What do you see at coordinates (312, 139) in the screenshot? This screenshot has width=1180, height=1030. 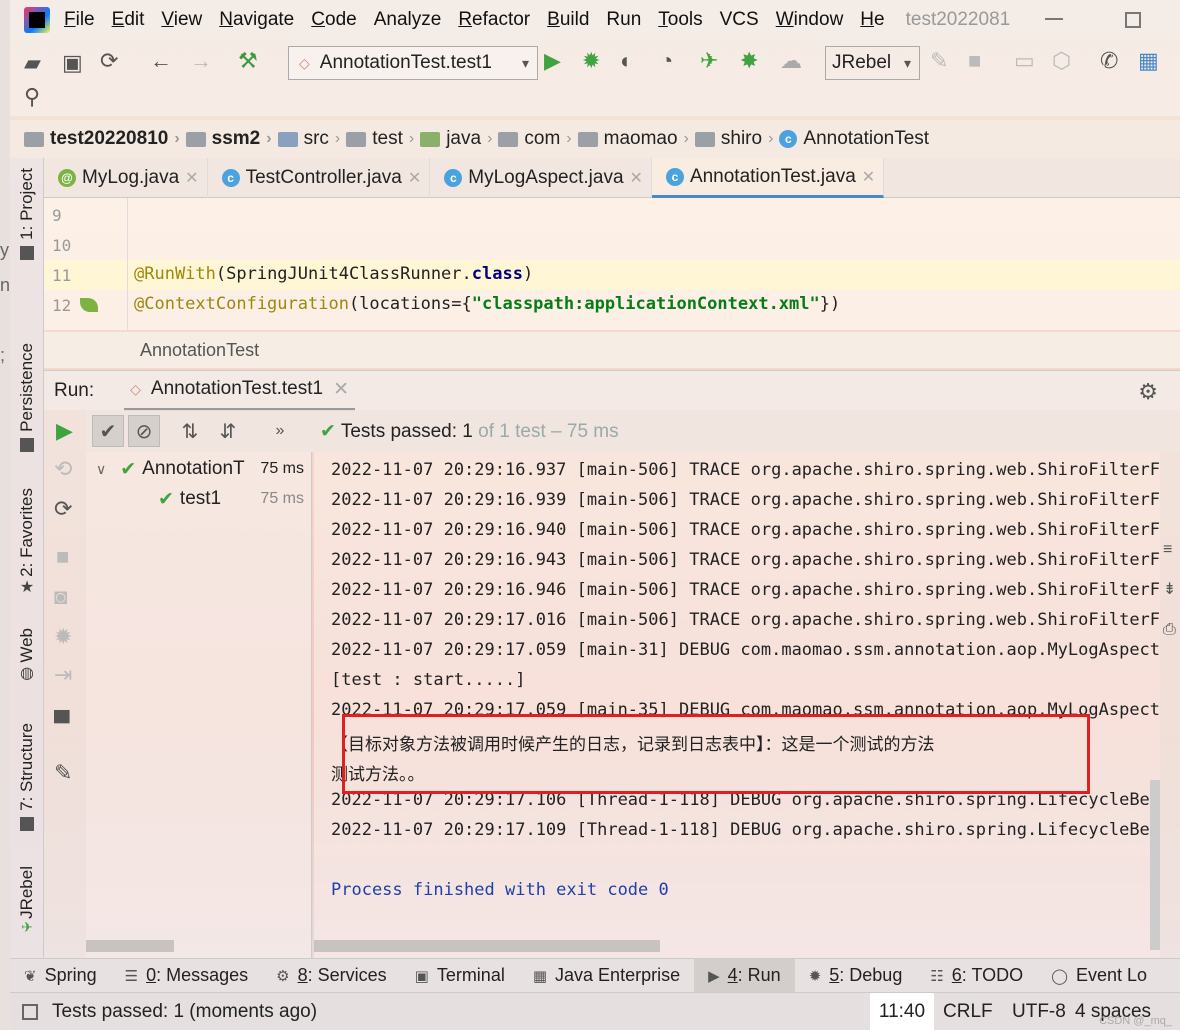 I see `breadcrumb-item: src ›` at bounding box center [312, 139].